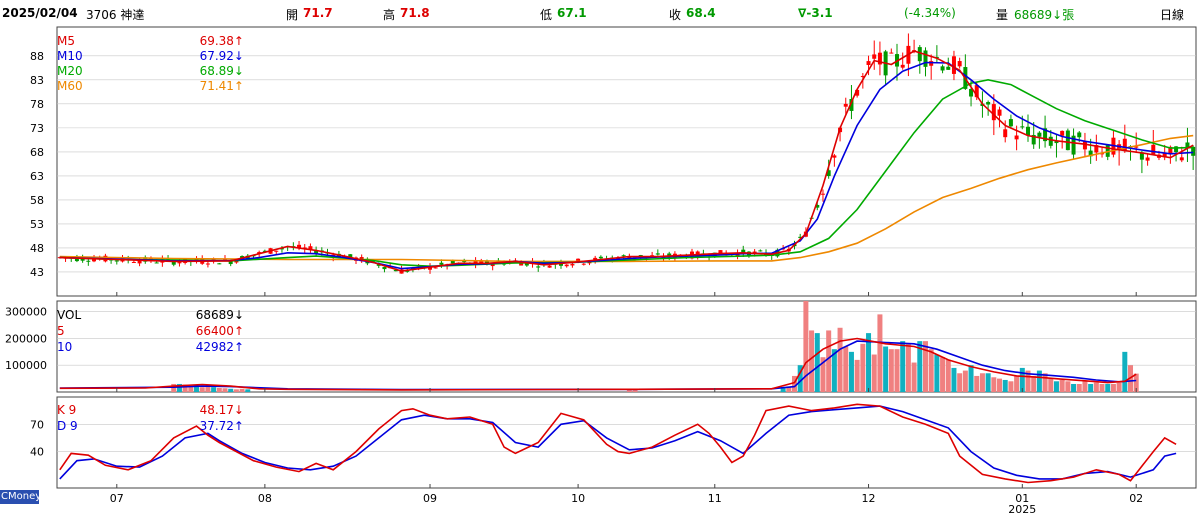 The width and height of the screenshot is (1200, 514). I want to click on price-legend-name: M5, so click(66, 41).